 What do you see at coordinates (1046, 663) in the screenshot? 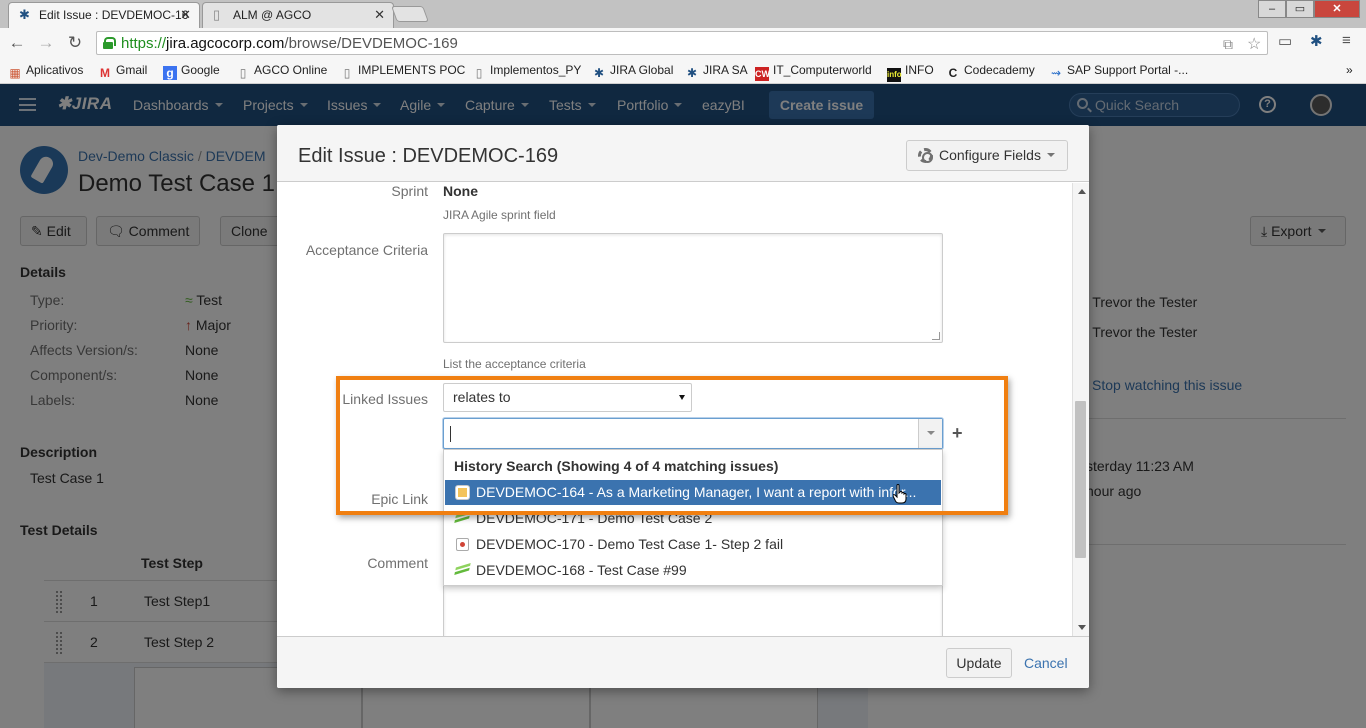
I see `cancel-link: Cancel` at bounding box center [1046, 663].